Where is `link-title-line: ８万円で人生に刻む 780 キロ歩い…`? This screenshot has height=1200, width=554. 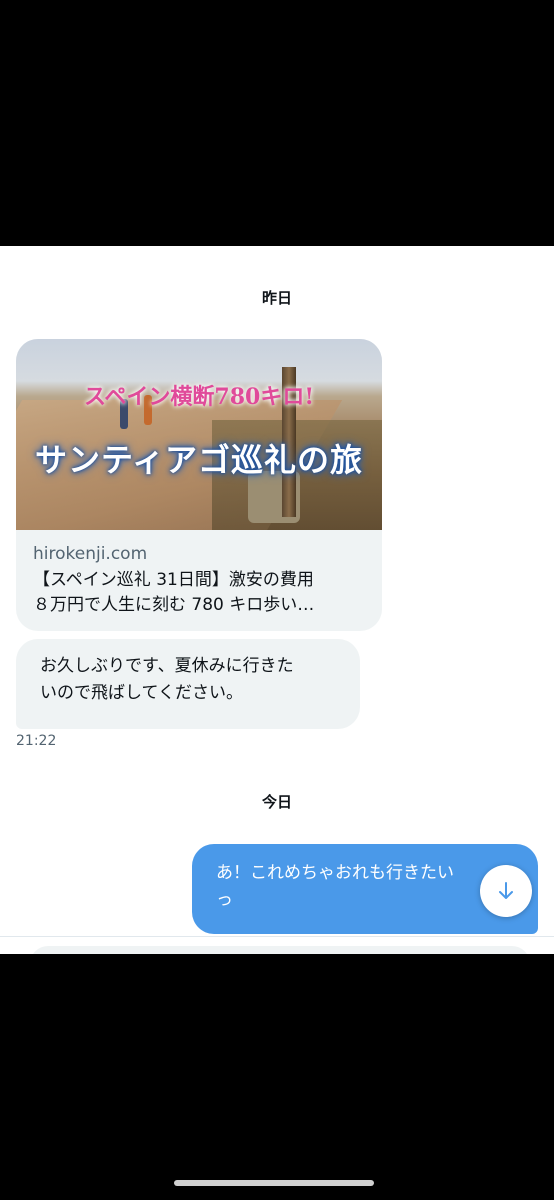
link-title-line: ８万円で人生に刻む 780 キロ歩い… is located at coordinates (174, 605).